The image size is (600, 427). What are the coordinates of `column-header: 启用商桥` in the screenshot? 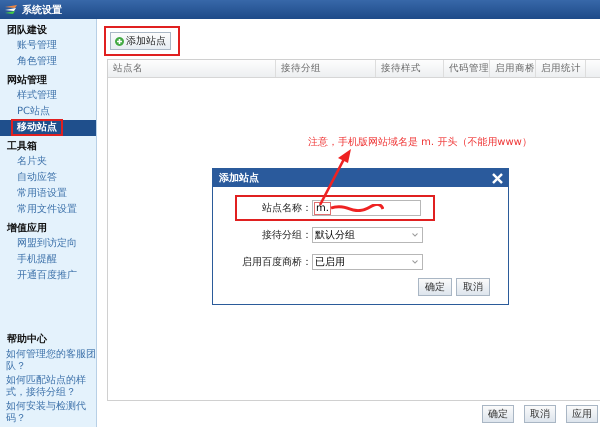 It's located at (513, 68).